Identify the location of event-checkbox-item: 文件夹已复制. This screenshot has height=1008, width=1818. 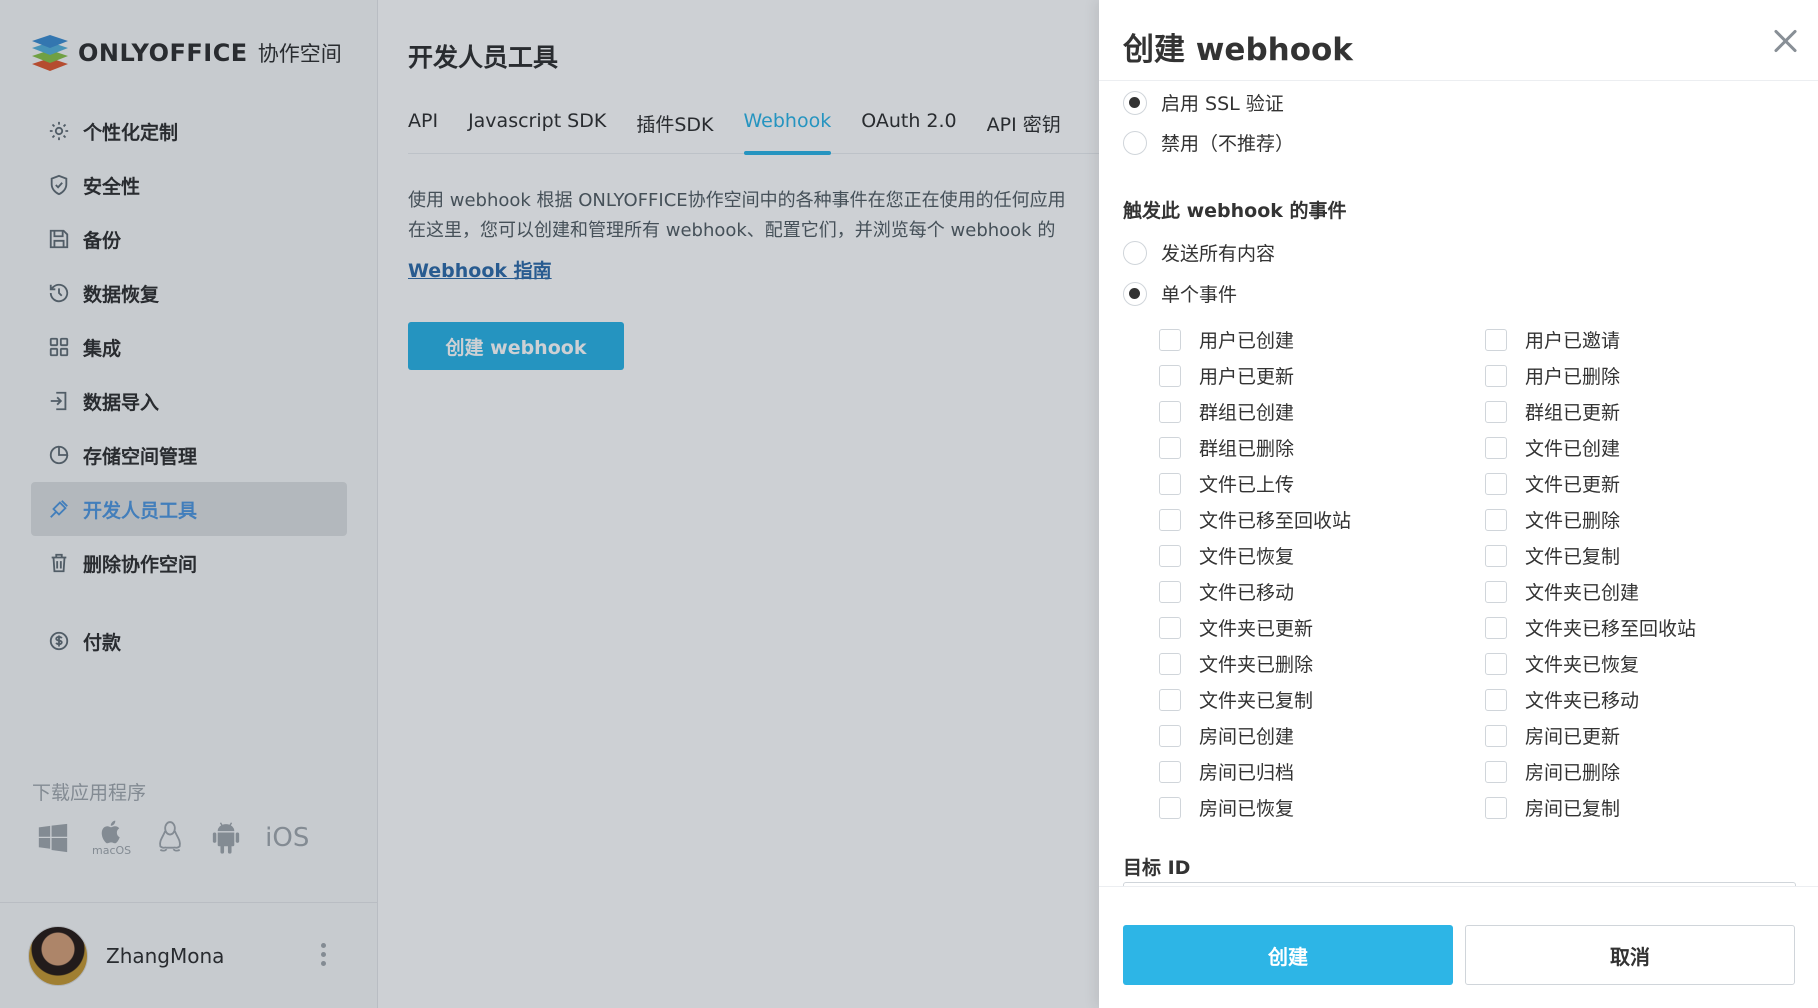
(1236, 699).